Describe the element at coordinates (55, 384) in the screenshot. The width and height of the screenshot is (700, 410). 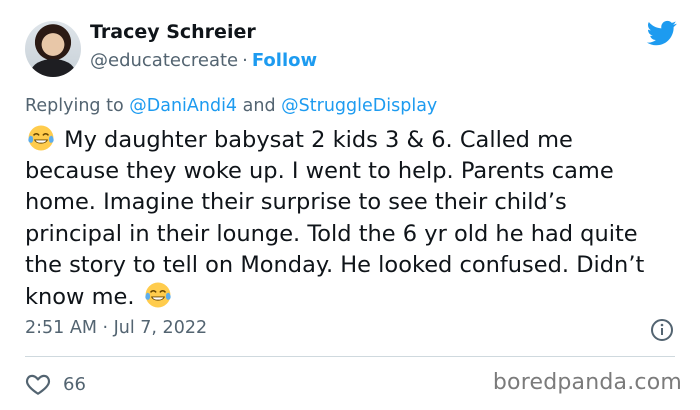
I see `like-button: 66` at that location.